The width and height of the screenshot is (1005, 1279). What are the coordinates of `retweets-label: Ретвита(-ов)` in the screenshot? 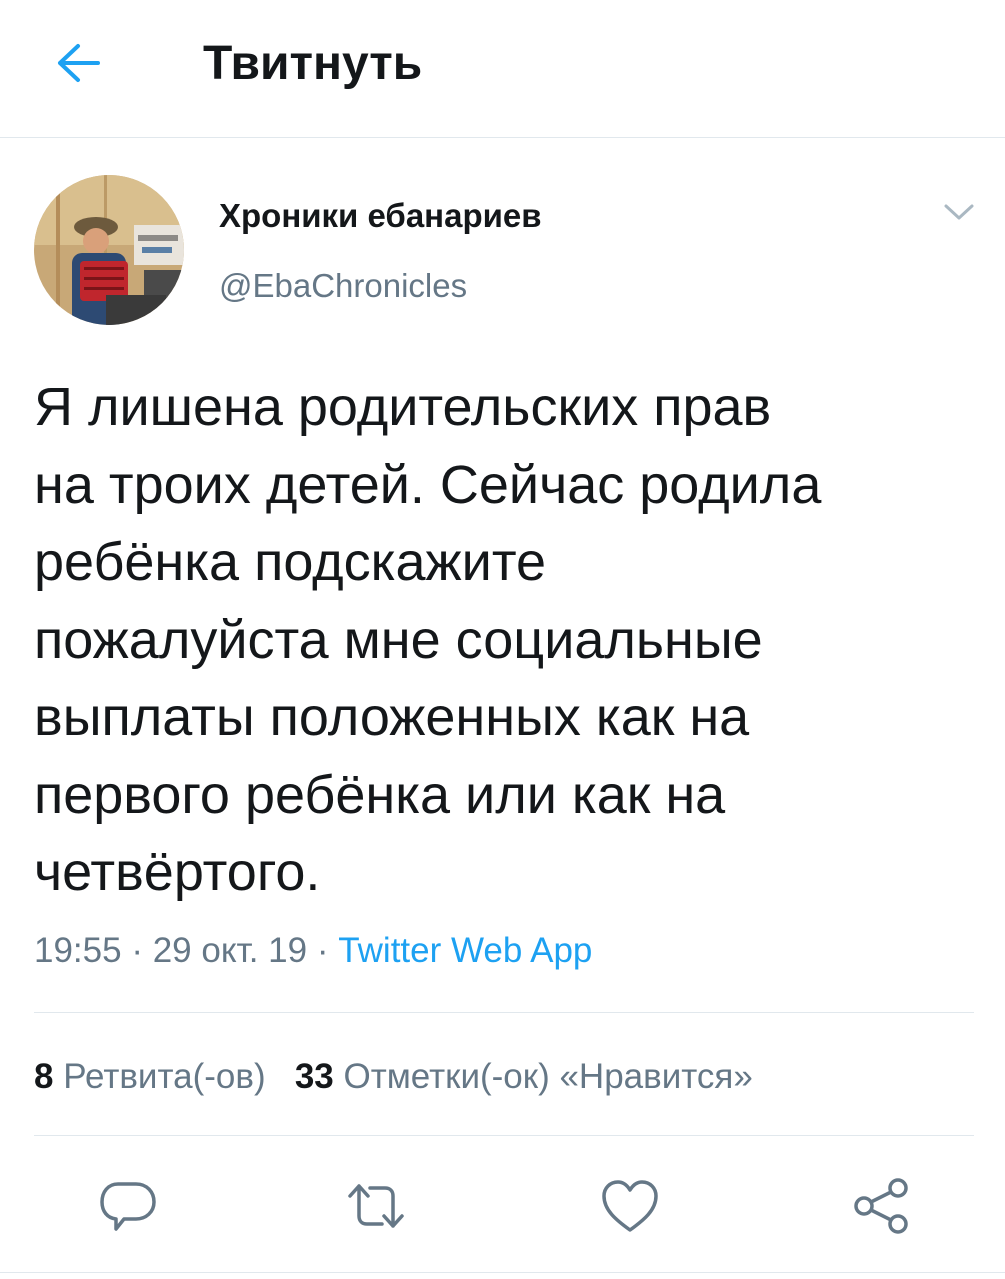 It's located at (164, 1076).